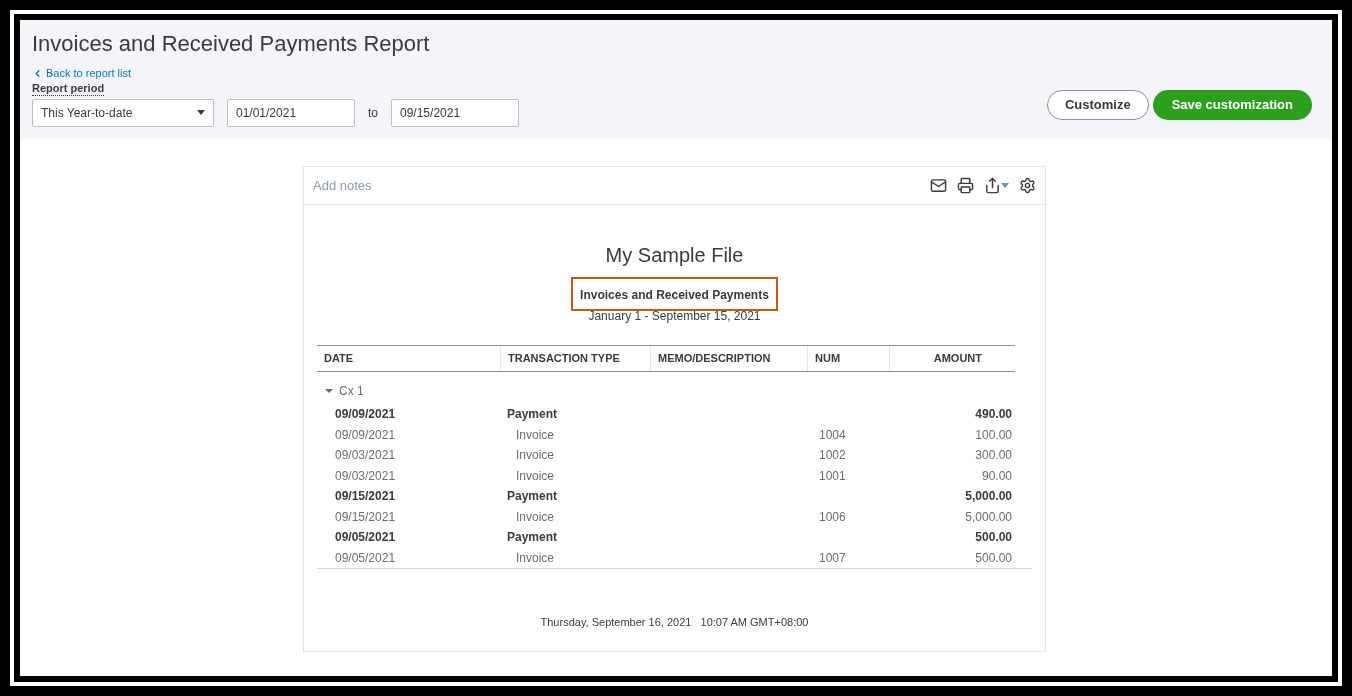 The height and width of the screenshot is (696, 1352). What do you see at coordinates (832, 476) in the screenshot?
I see `num-cell-text: 1001` at bounding box center [832, 476].